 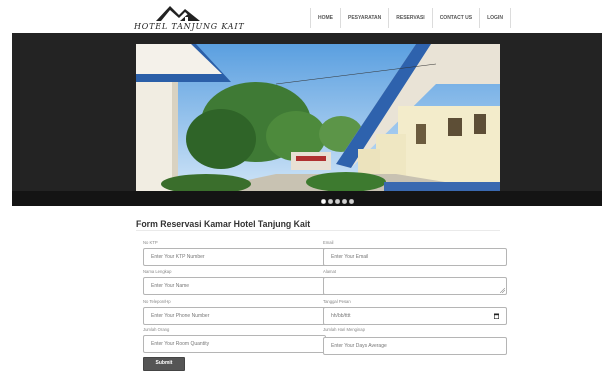 What do you see at coordinates (496, 316) in the screenshot?
I see `calendar-icon` at bounding box center [496, 316].